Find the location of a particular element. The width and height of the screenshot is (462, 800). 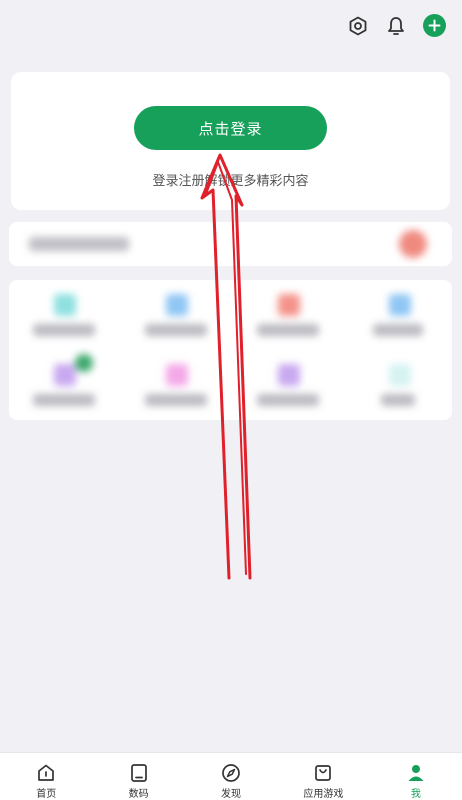

tablet-icon is located at coordinates (139, 773).